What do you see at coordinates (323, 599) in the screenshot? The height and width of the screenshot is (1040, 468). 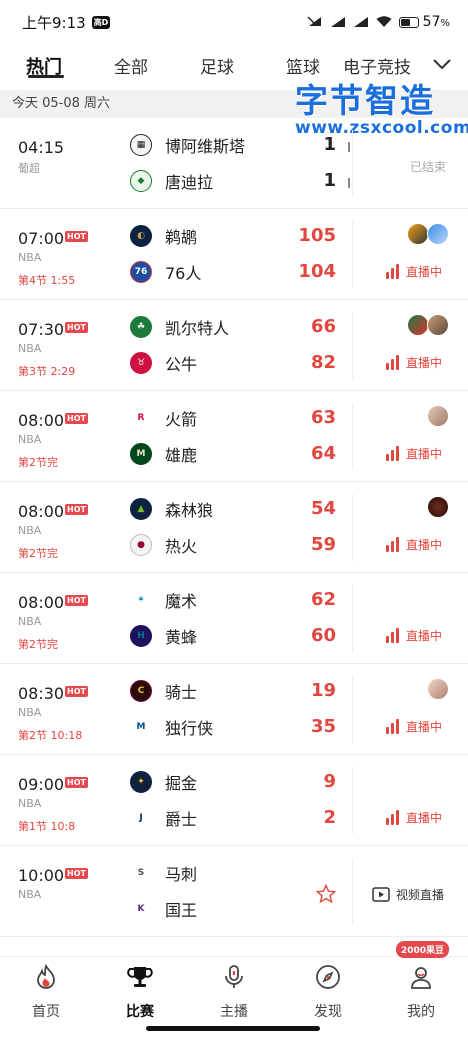 I see `team-score: 62` at bounding box center [323, 599].